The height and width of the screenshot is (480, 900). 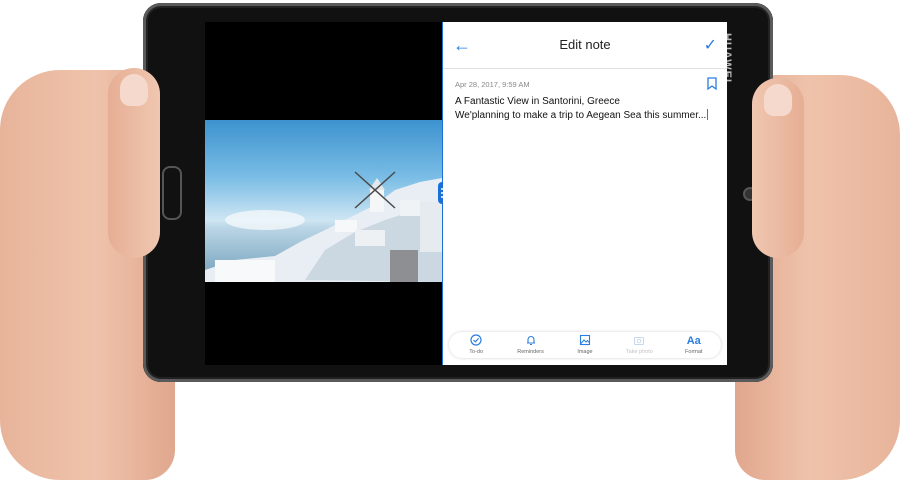 What do you see at coordinates (639, 341) in the screenshot?
I see `camera-icon` at bounding box center [639, 341].